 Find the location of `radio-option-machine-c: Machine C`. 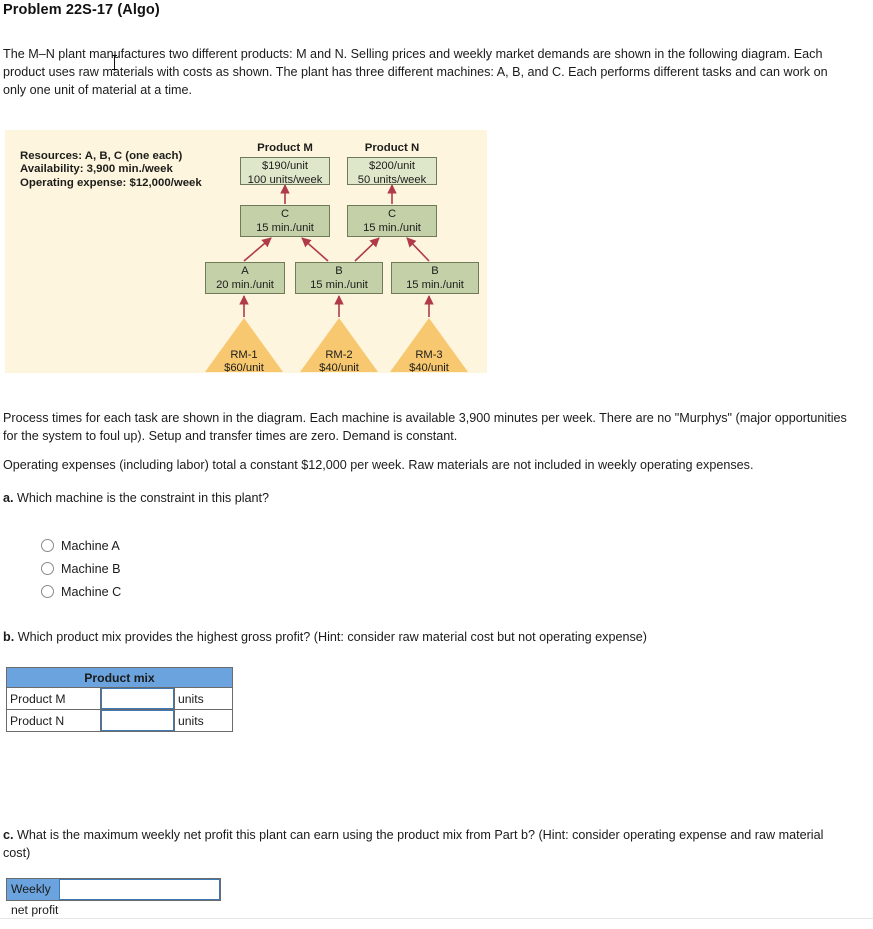

radio-option-machine-c: Machine C is located at coordinates (81, 591).